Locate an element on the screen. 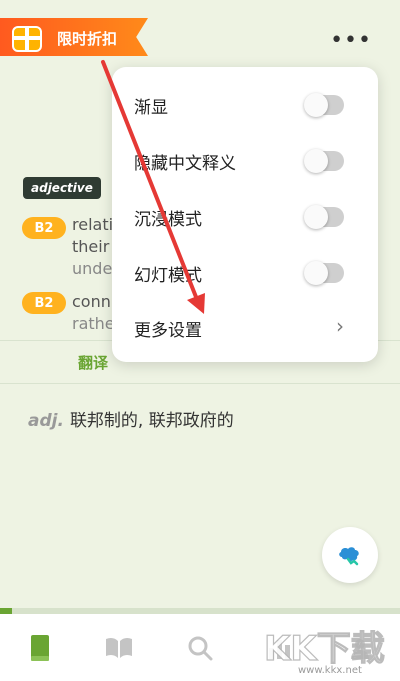 This screenshot has width=400, height=681. fade-in-toggle is located at coordinates (324, 105).